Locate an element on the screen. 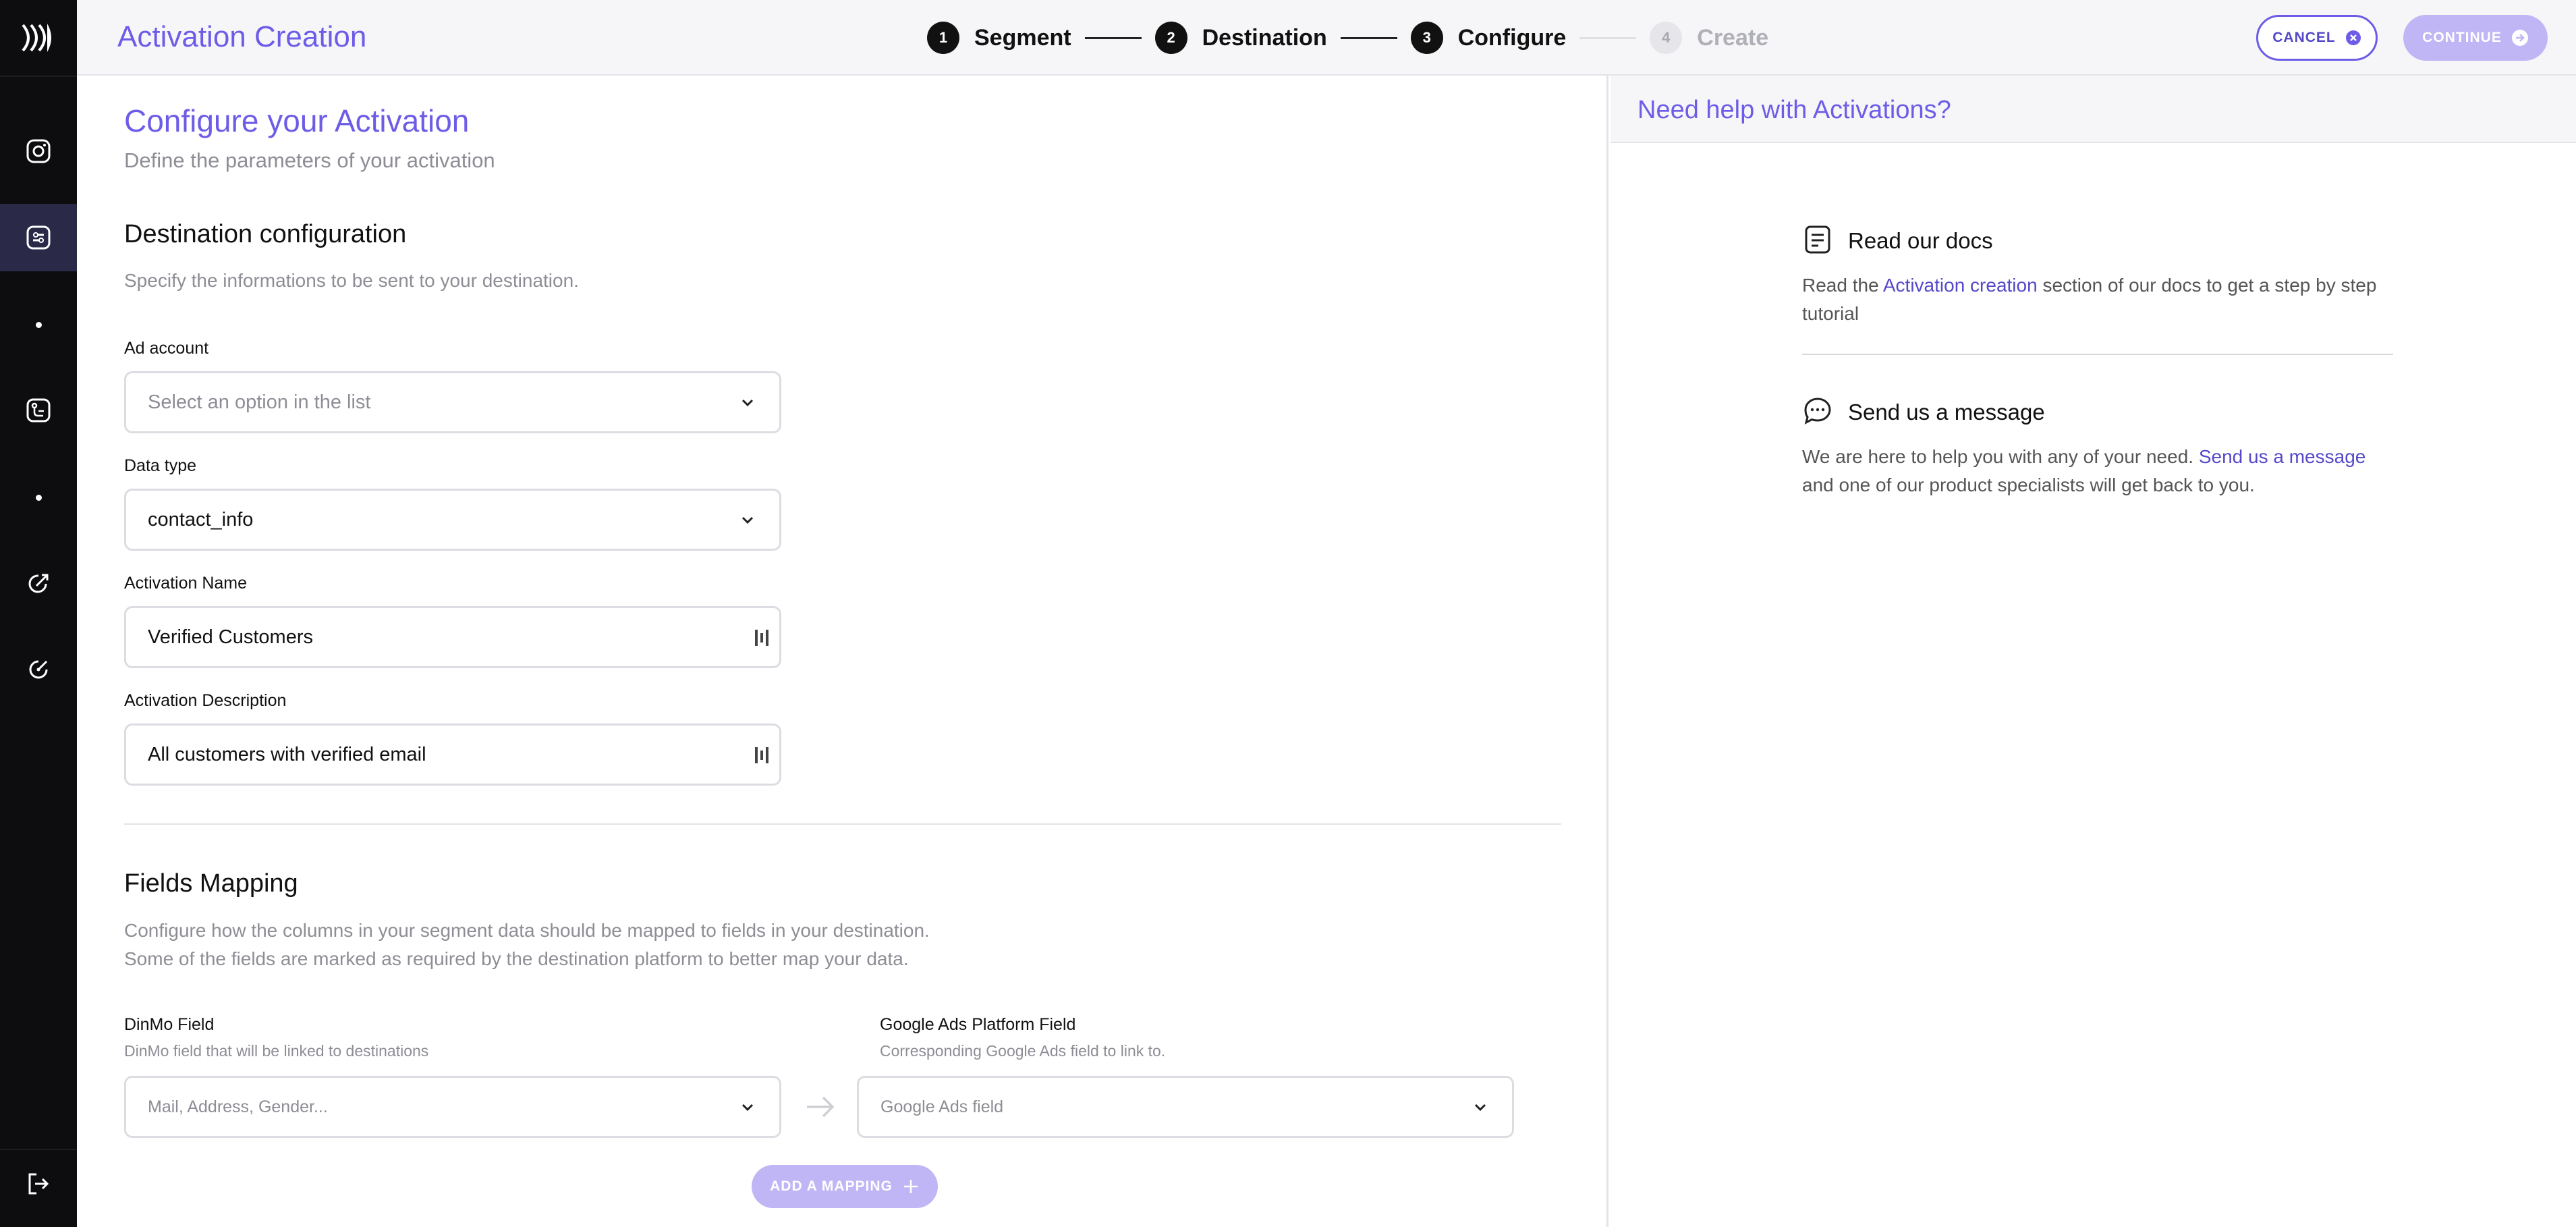 The image size is (2576, 1227). step-label: Destination is located at coordinates (1264, 37).